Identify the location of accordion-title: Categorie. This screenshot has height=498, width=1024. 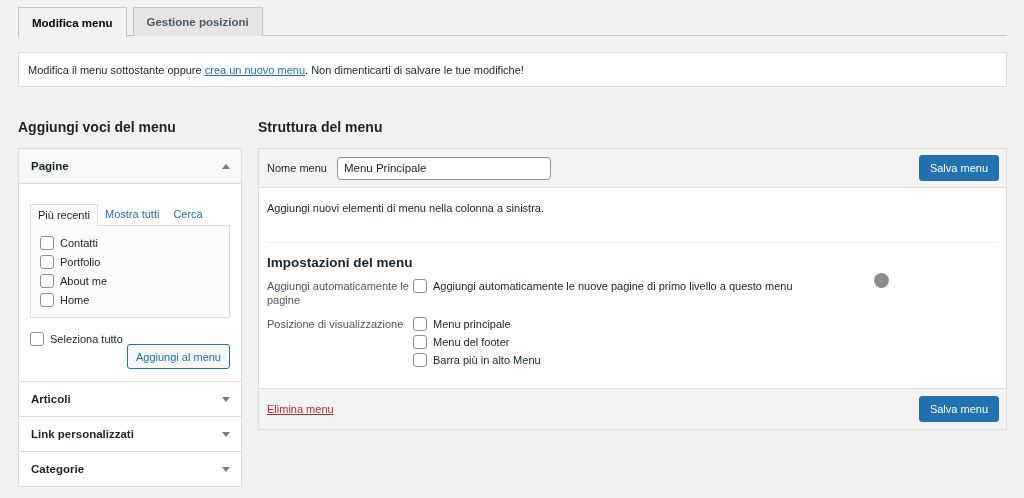
(58, 469).